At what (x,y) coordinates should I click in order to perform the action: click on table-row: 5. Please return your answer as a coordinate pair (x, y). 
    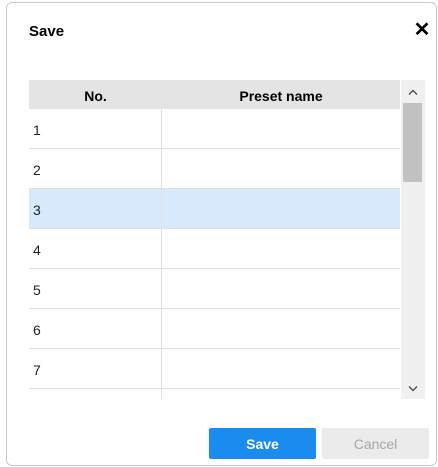
    Looking at the image, I should click on (214, 289).